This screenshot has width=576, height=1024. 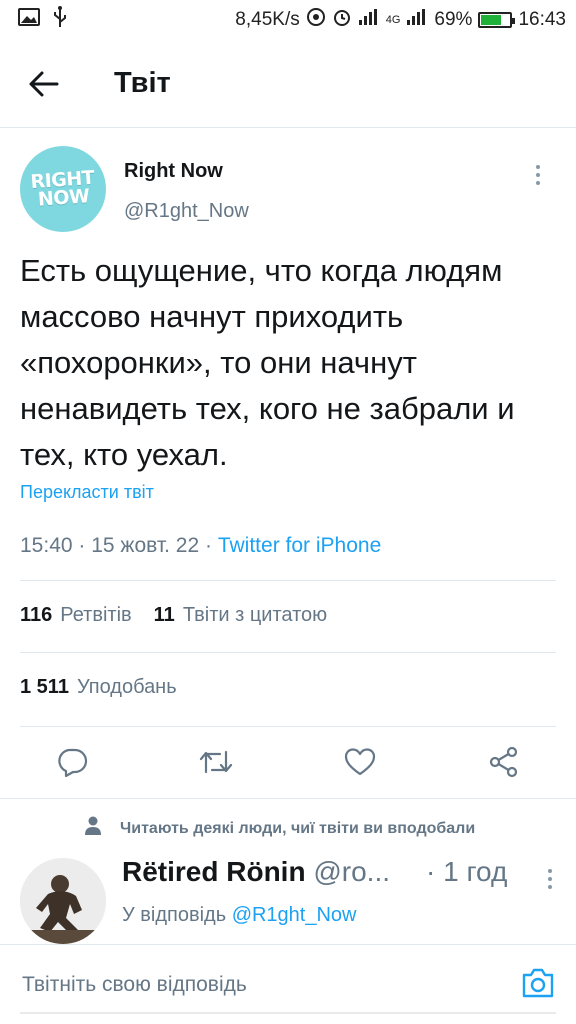 I want to click on retweet-icon, so click(x=216, y=762).